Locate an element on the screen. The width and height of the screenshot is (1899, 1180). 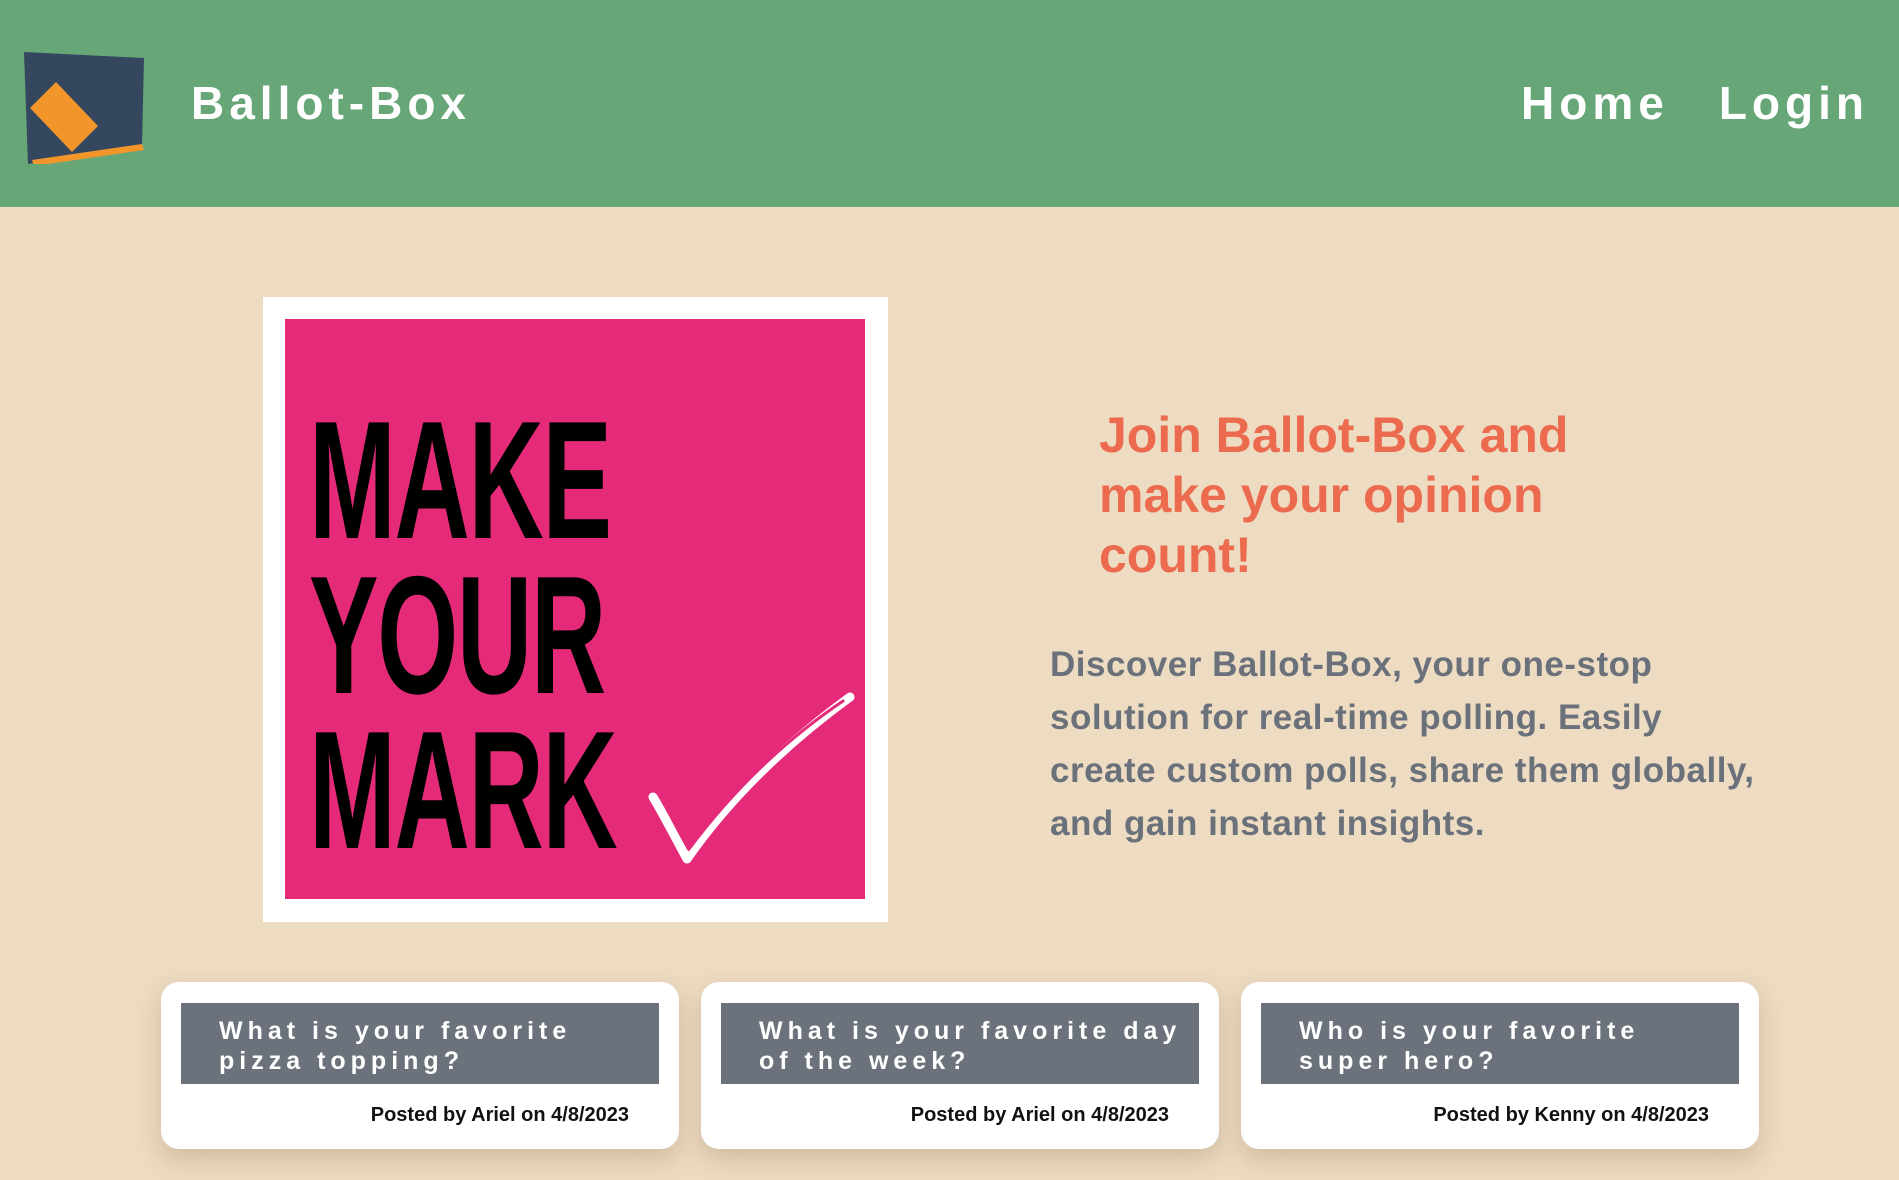
nav-login-link: Login is located at coordinates (1794, 103).